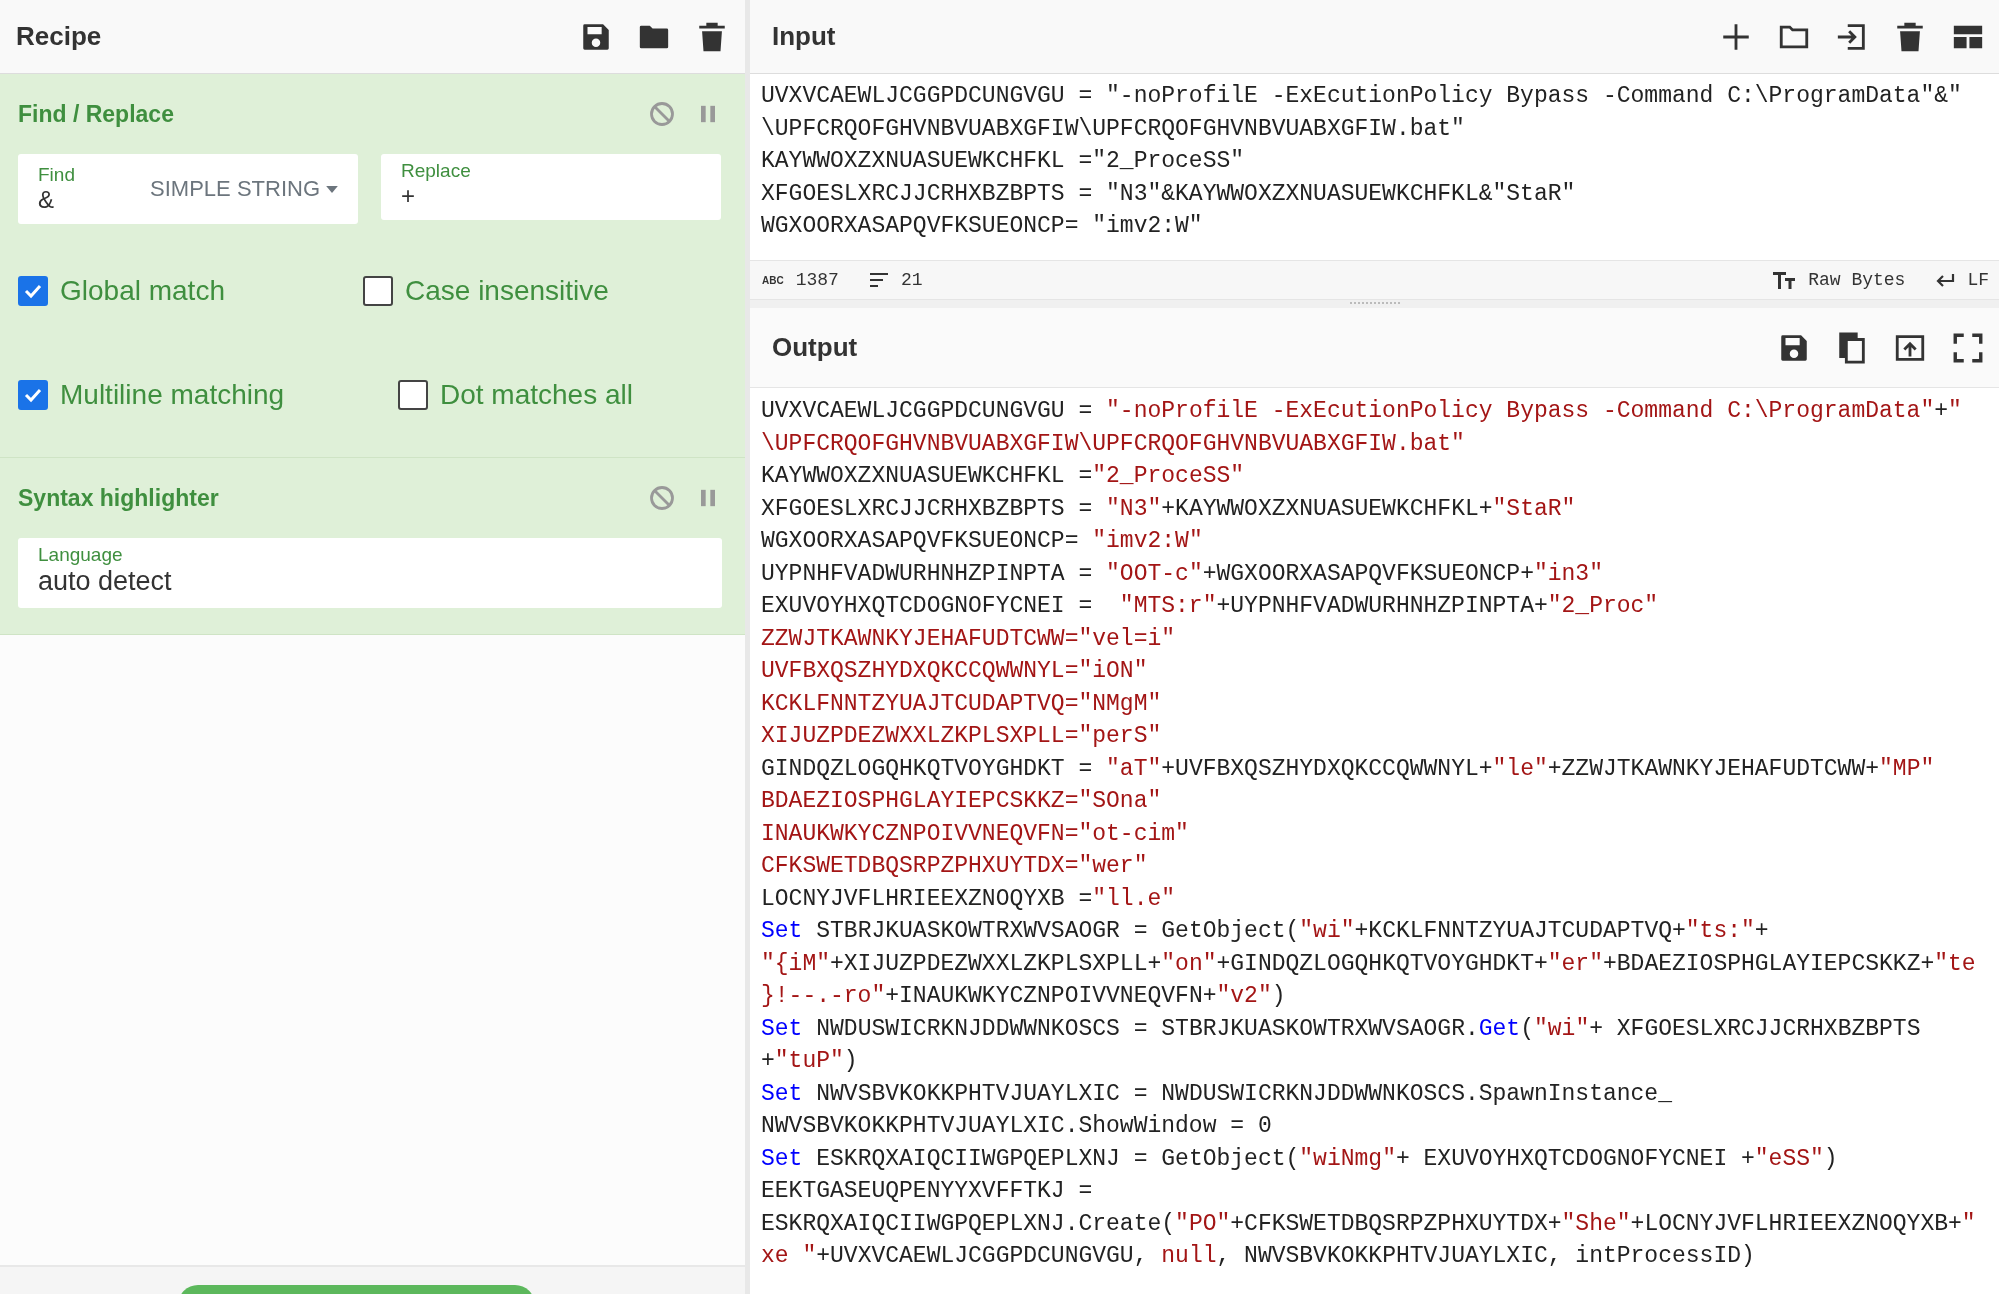 The image size is (1999, 1294). I want to click on code-line: BDAEZIOSPHGLAYIEPCSKKZ="SOna", so click(962, 801).